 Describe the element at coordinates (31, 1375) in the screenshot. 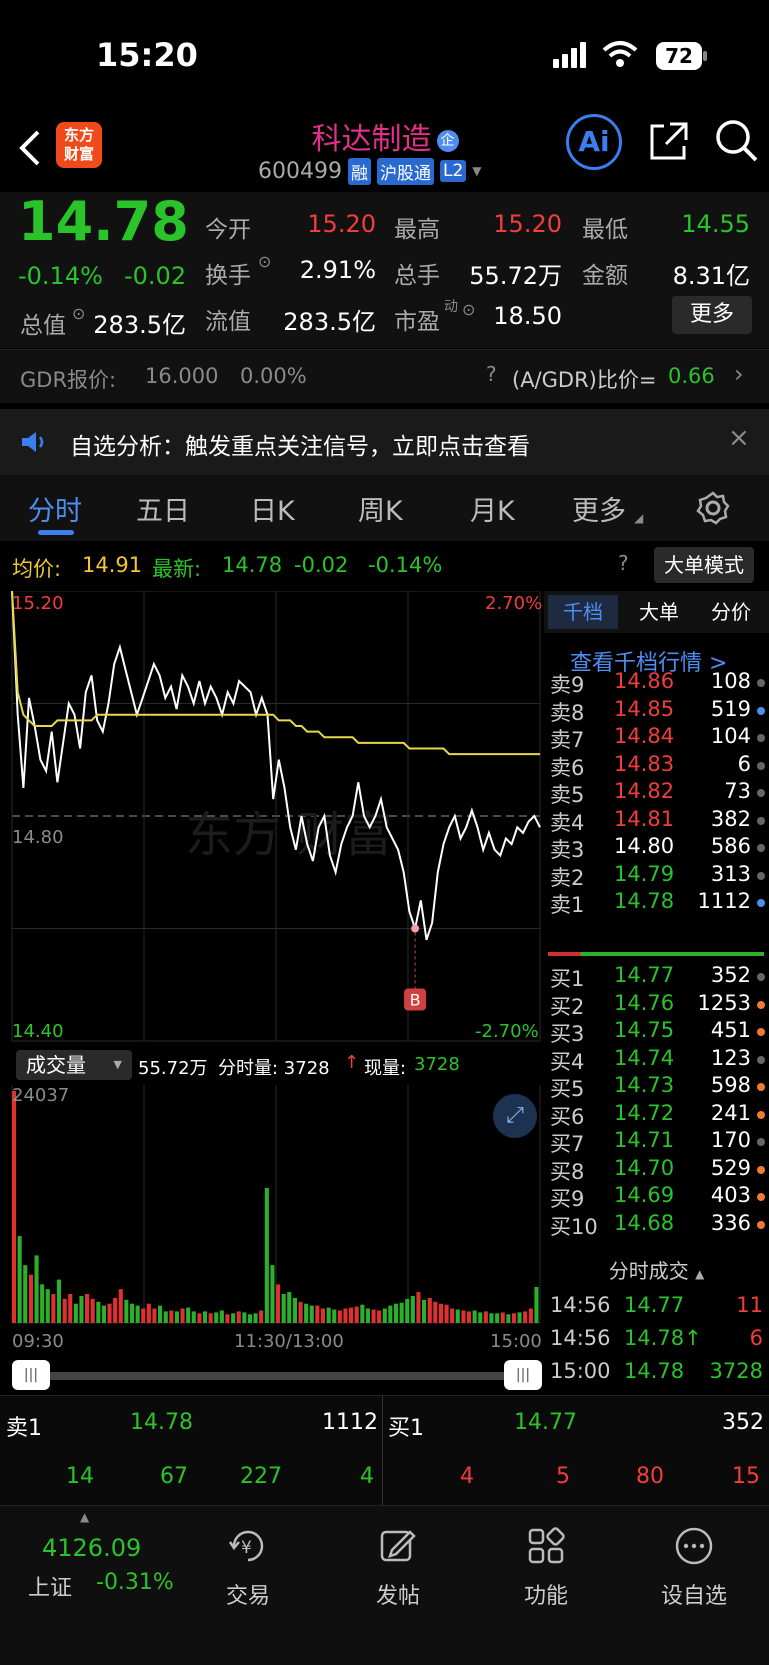

I see `slider-handle-left: |||` at that location.